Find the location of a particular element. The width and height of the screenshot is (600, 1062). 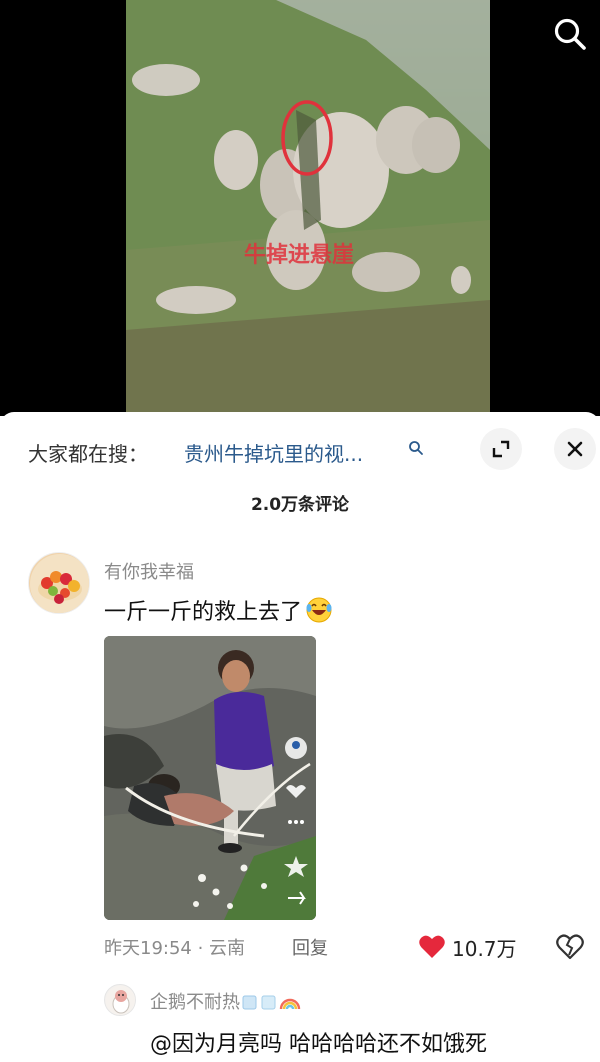

dislike-button is located at coordinates (570, 947).